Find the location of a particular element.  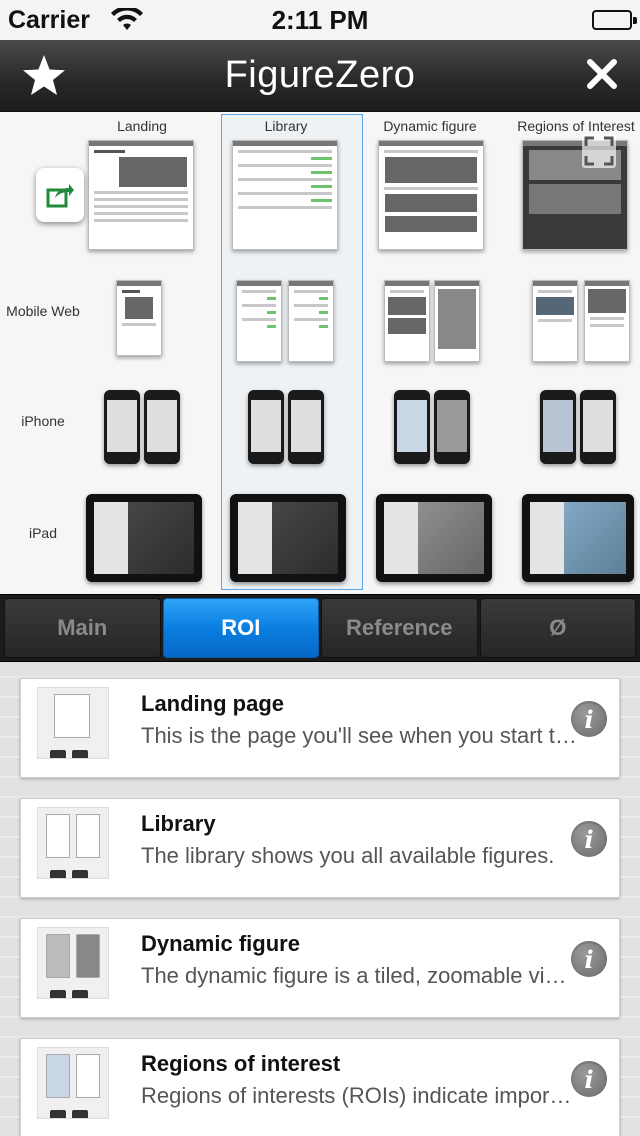

list-item-title: Library is located at coordinates (178, 823).